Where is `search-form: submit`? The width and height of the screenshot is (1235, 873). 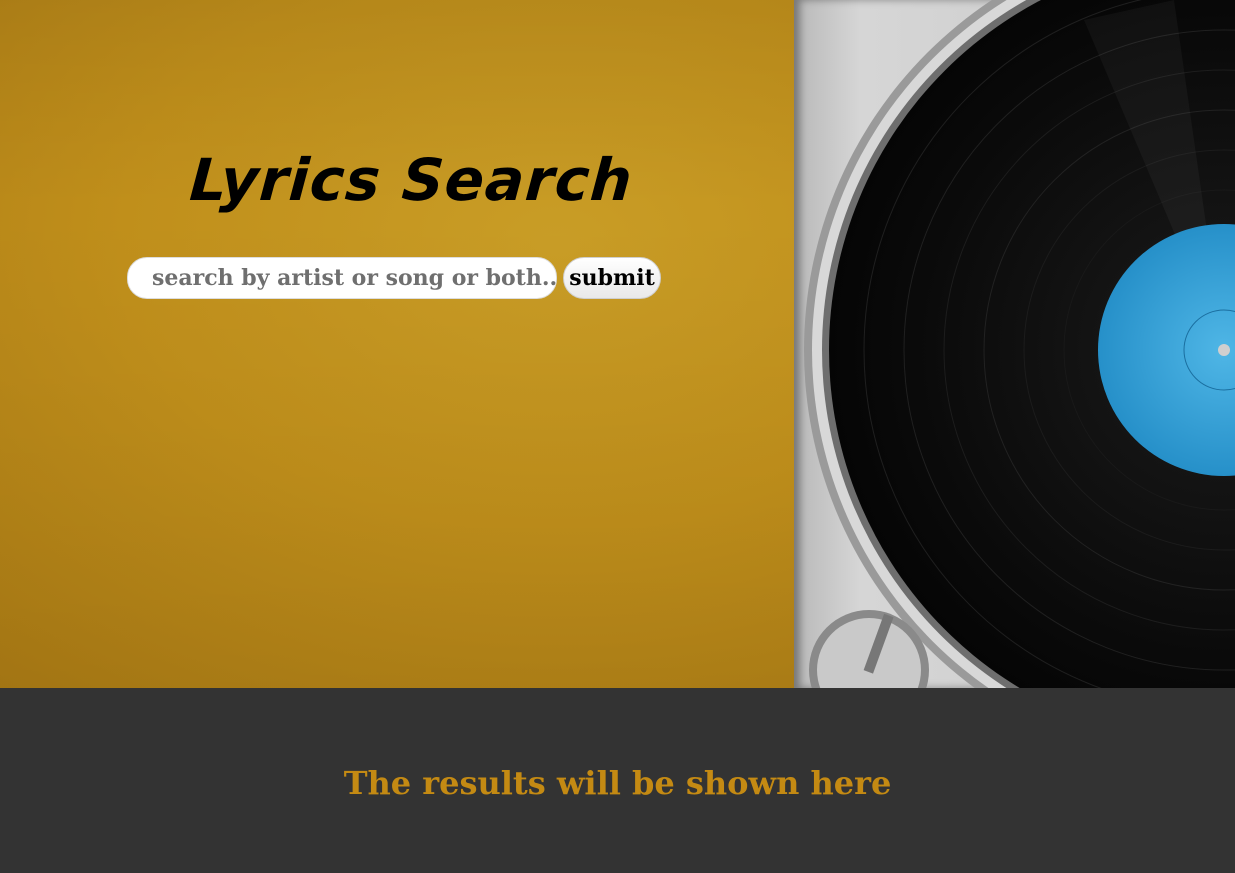
search-form: submit is located at coordinates (394, 278).